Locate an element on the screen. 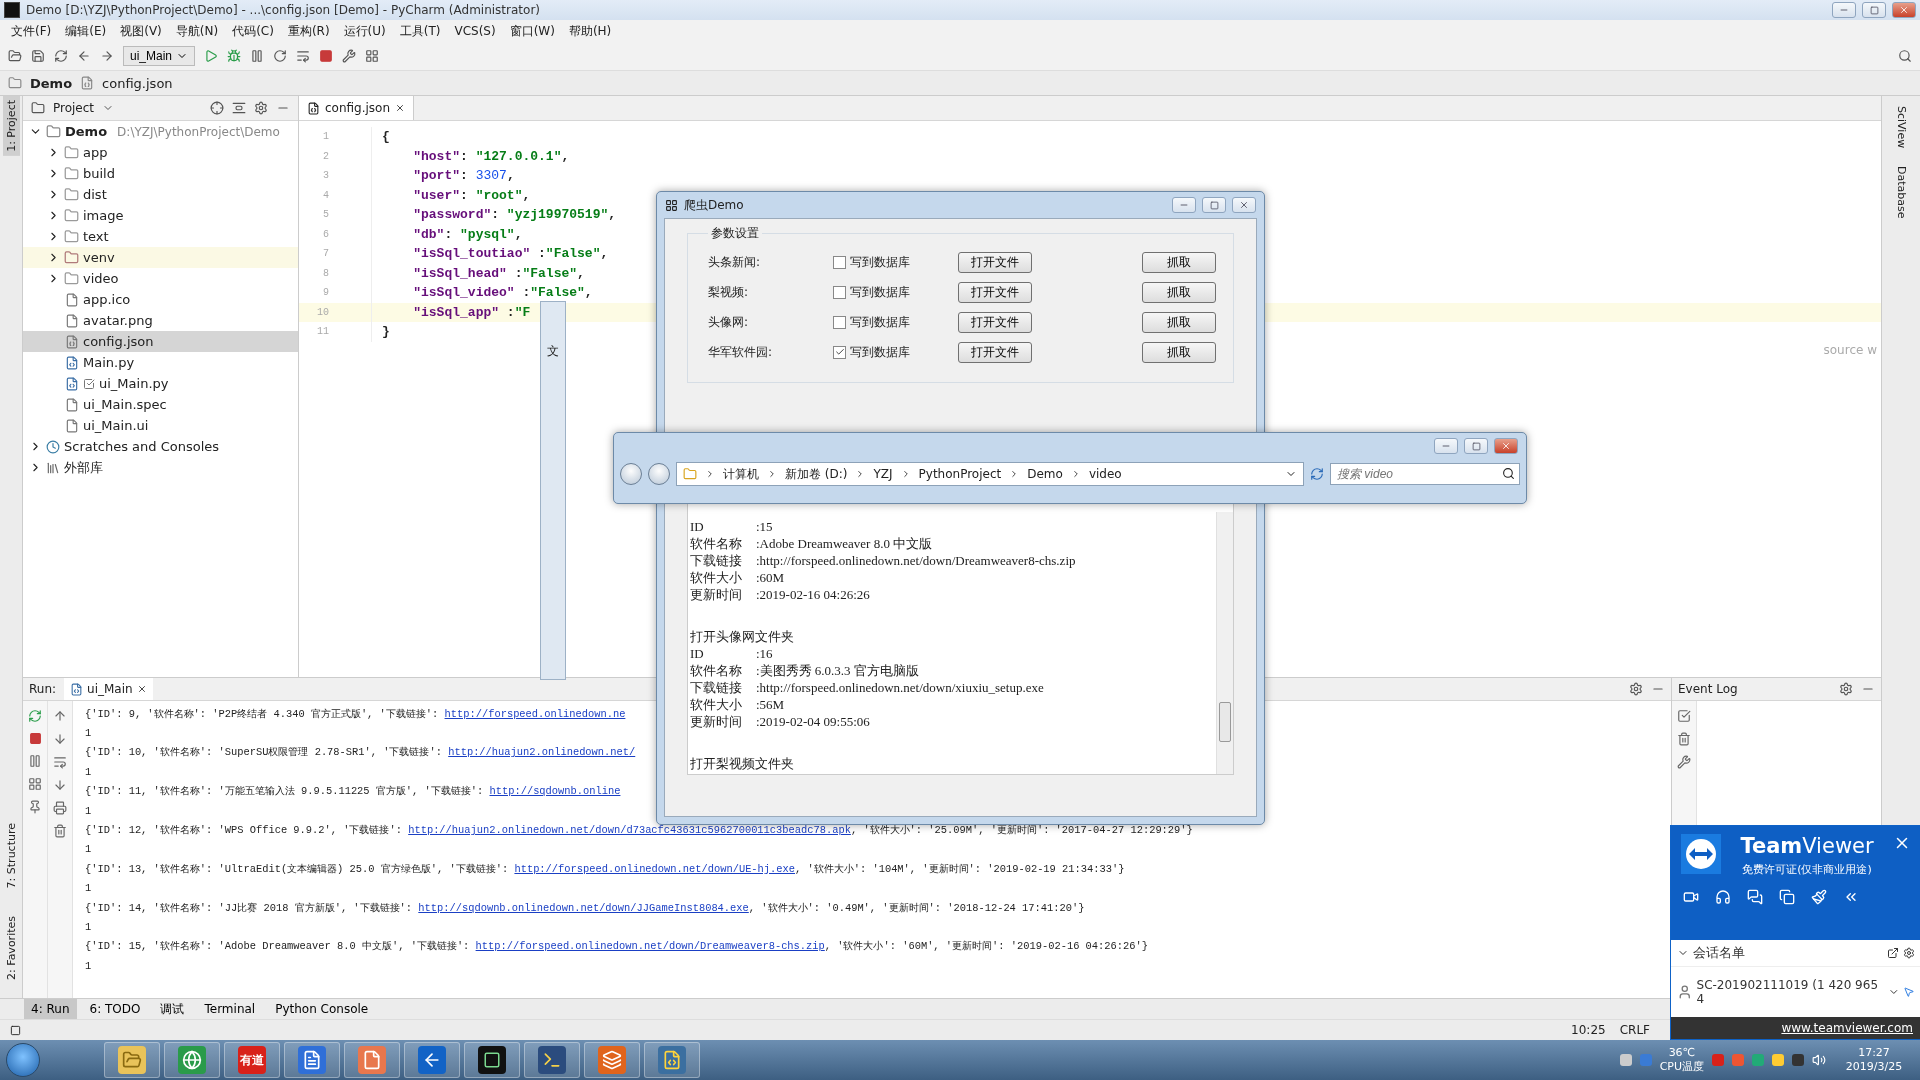 Image resolution: width=1920 pixels, height=1080 pixels. search-icon is located at coordinates (1905, 56).